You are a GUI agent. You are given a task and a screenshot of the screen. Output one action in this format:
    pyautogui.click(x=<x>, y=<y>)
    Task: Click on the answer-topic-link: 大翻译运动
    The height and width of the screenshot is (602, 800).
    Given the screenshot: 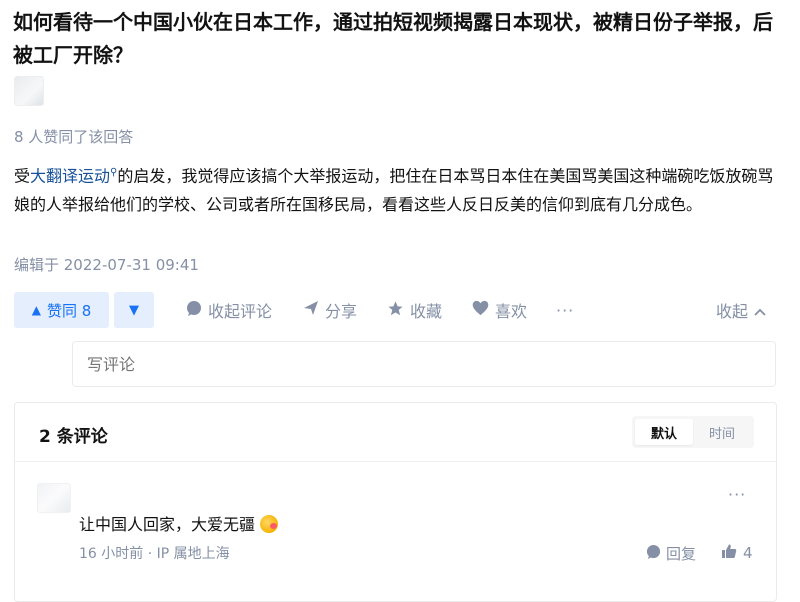 What is the action you would take?
    pyautogui.click(x=70, y=175)
    